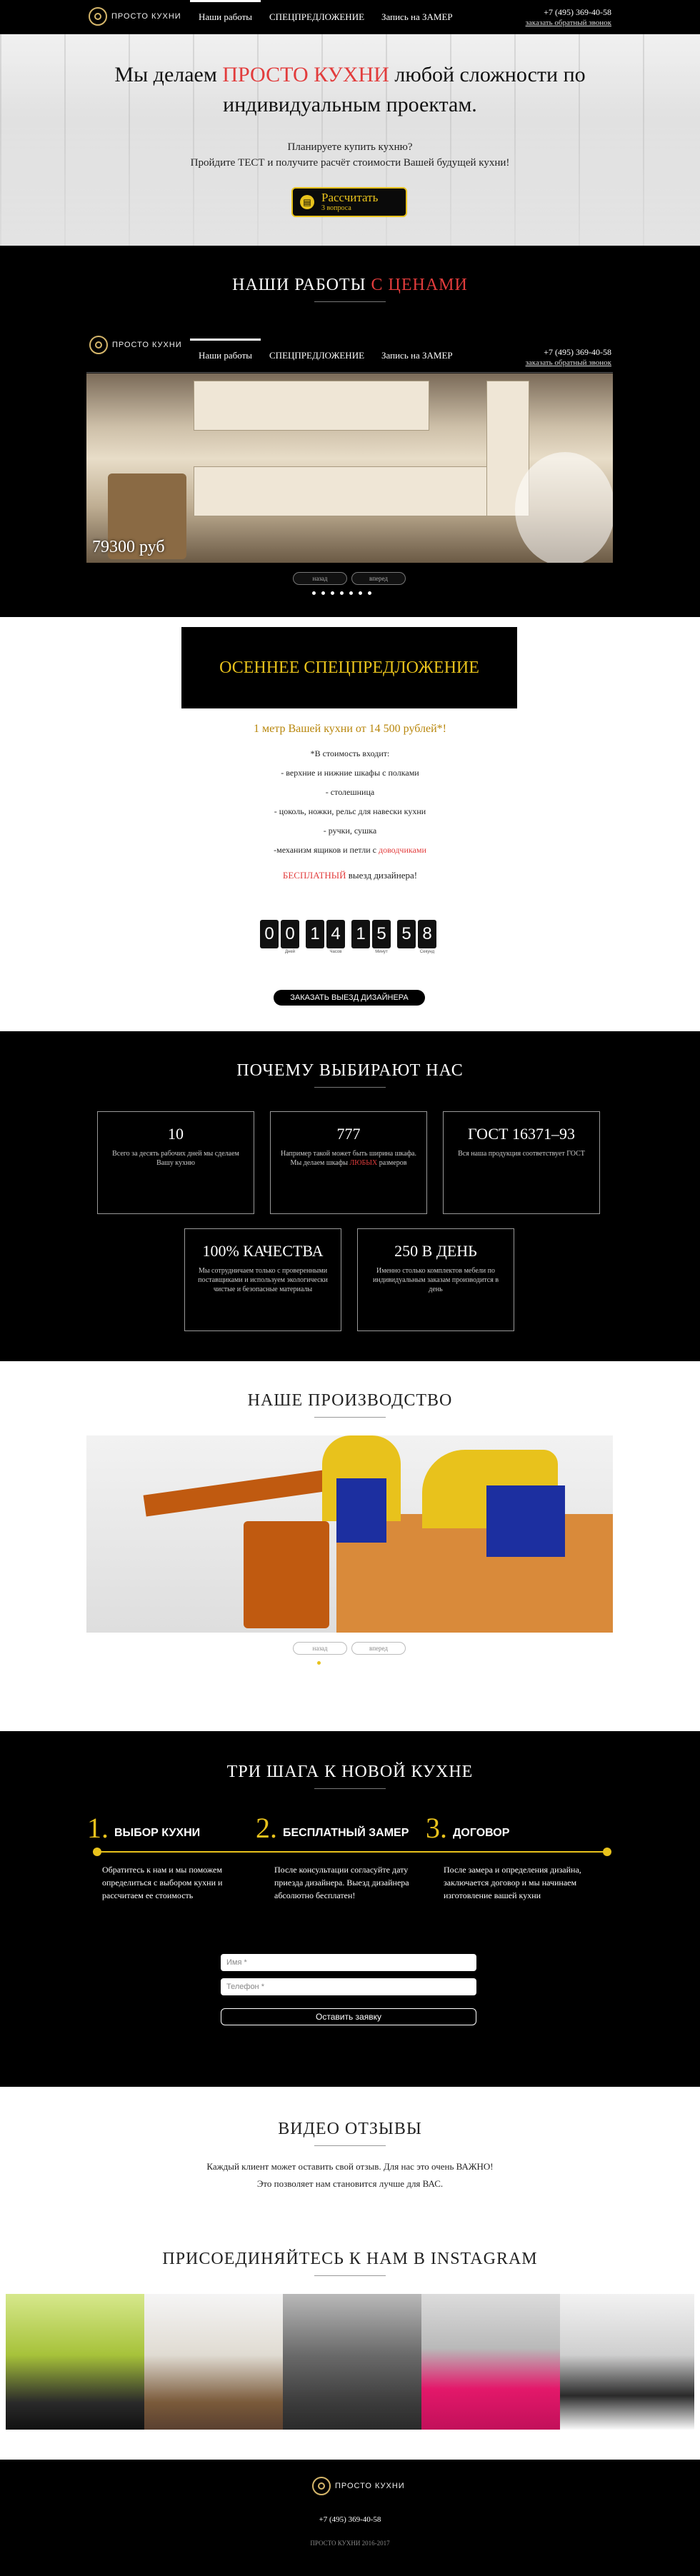 The image size is (700, 2576). I want to click on works-slider-dots, so click(341, 593).